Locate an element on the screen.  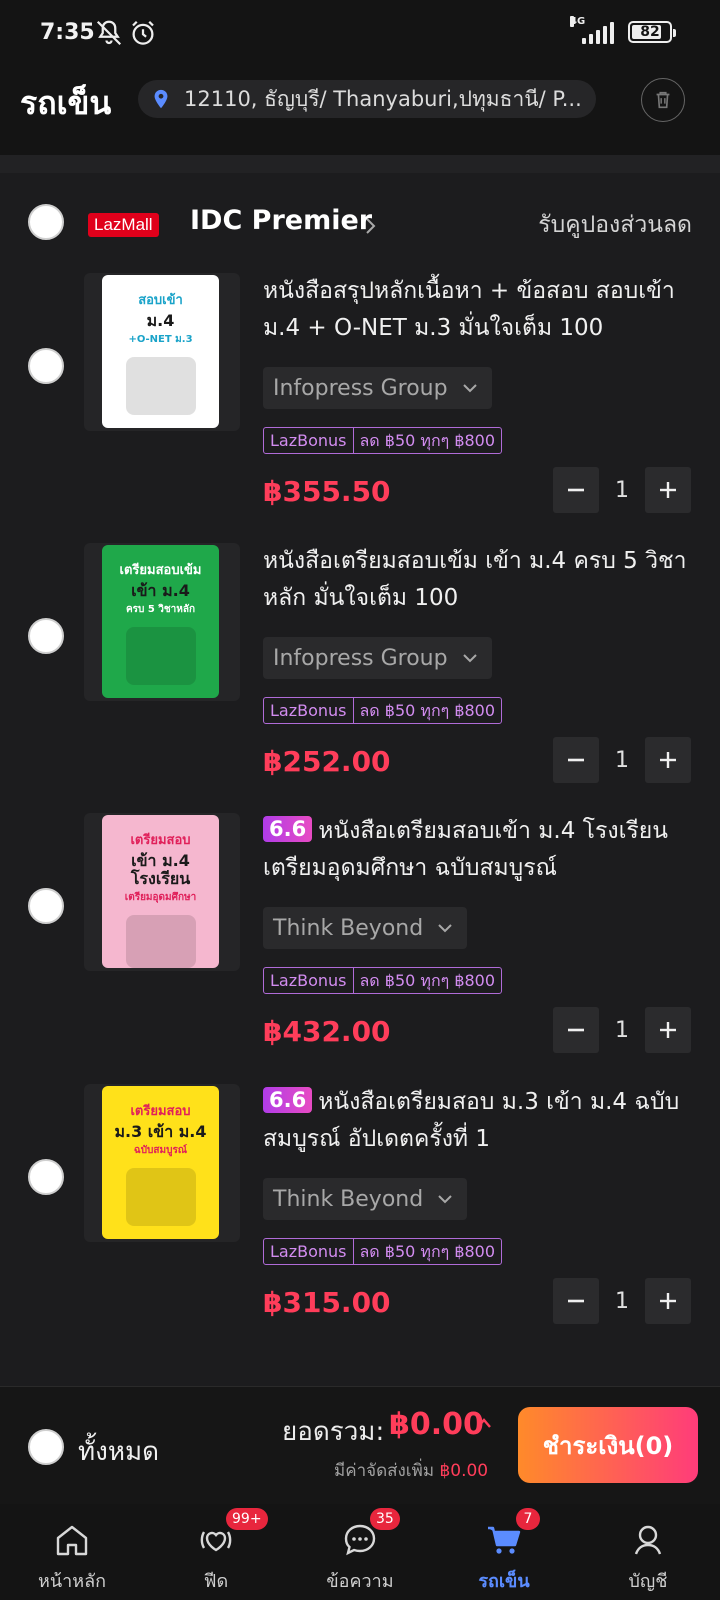
book-cover: สอบเข้า ม.4 +O-NET ม.3 is located at coordinates (160, 351).